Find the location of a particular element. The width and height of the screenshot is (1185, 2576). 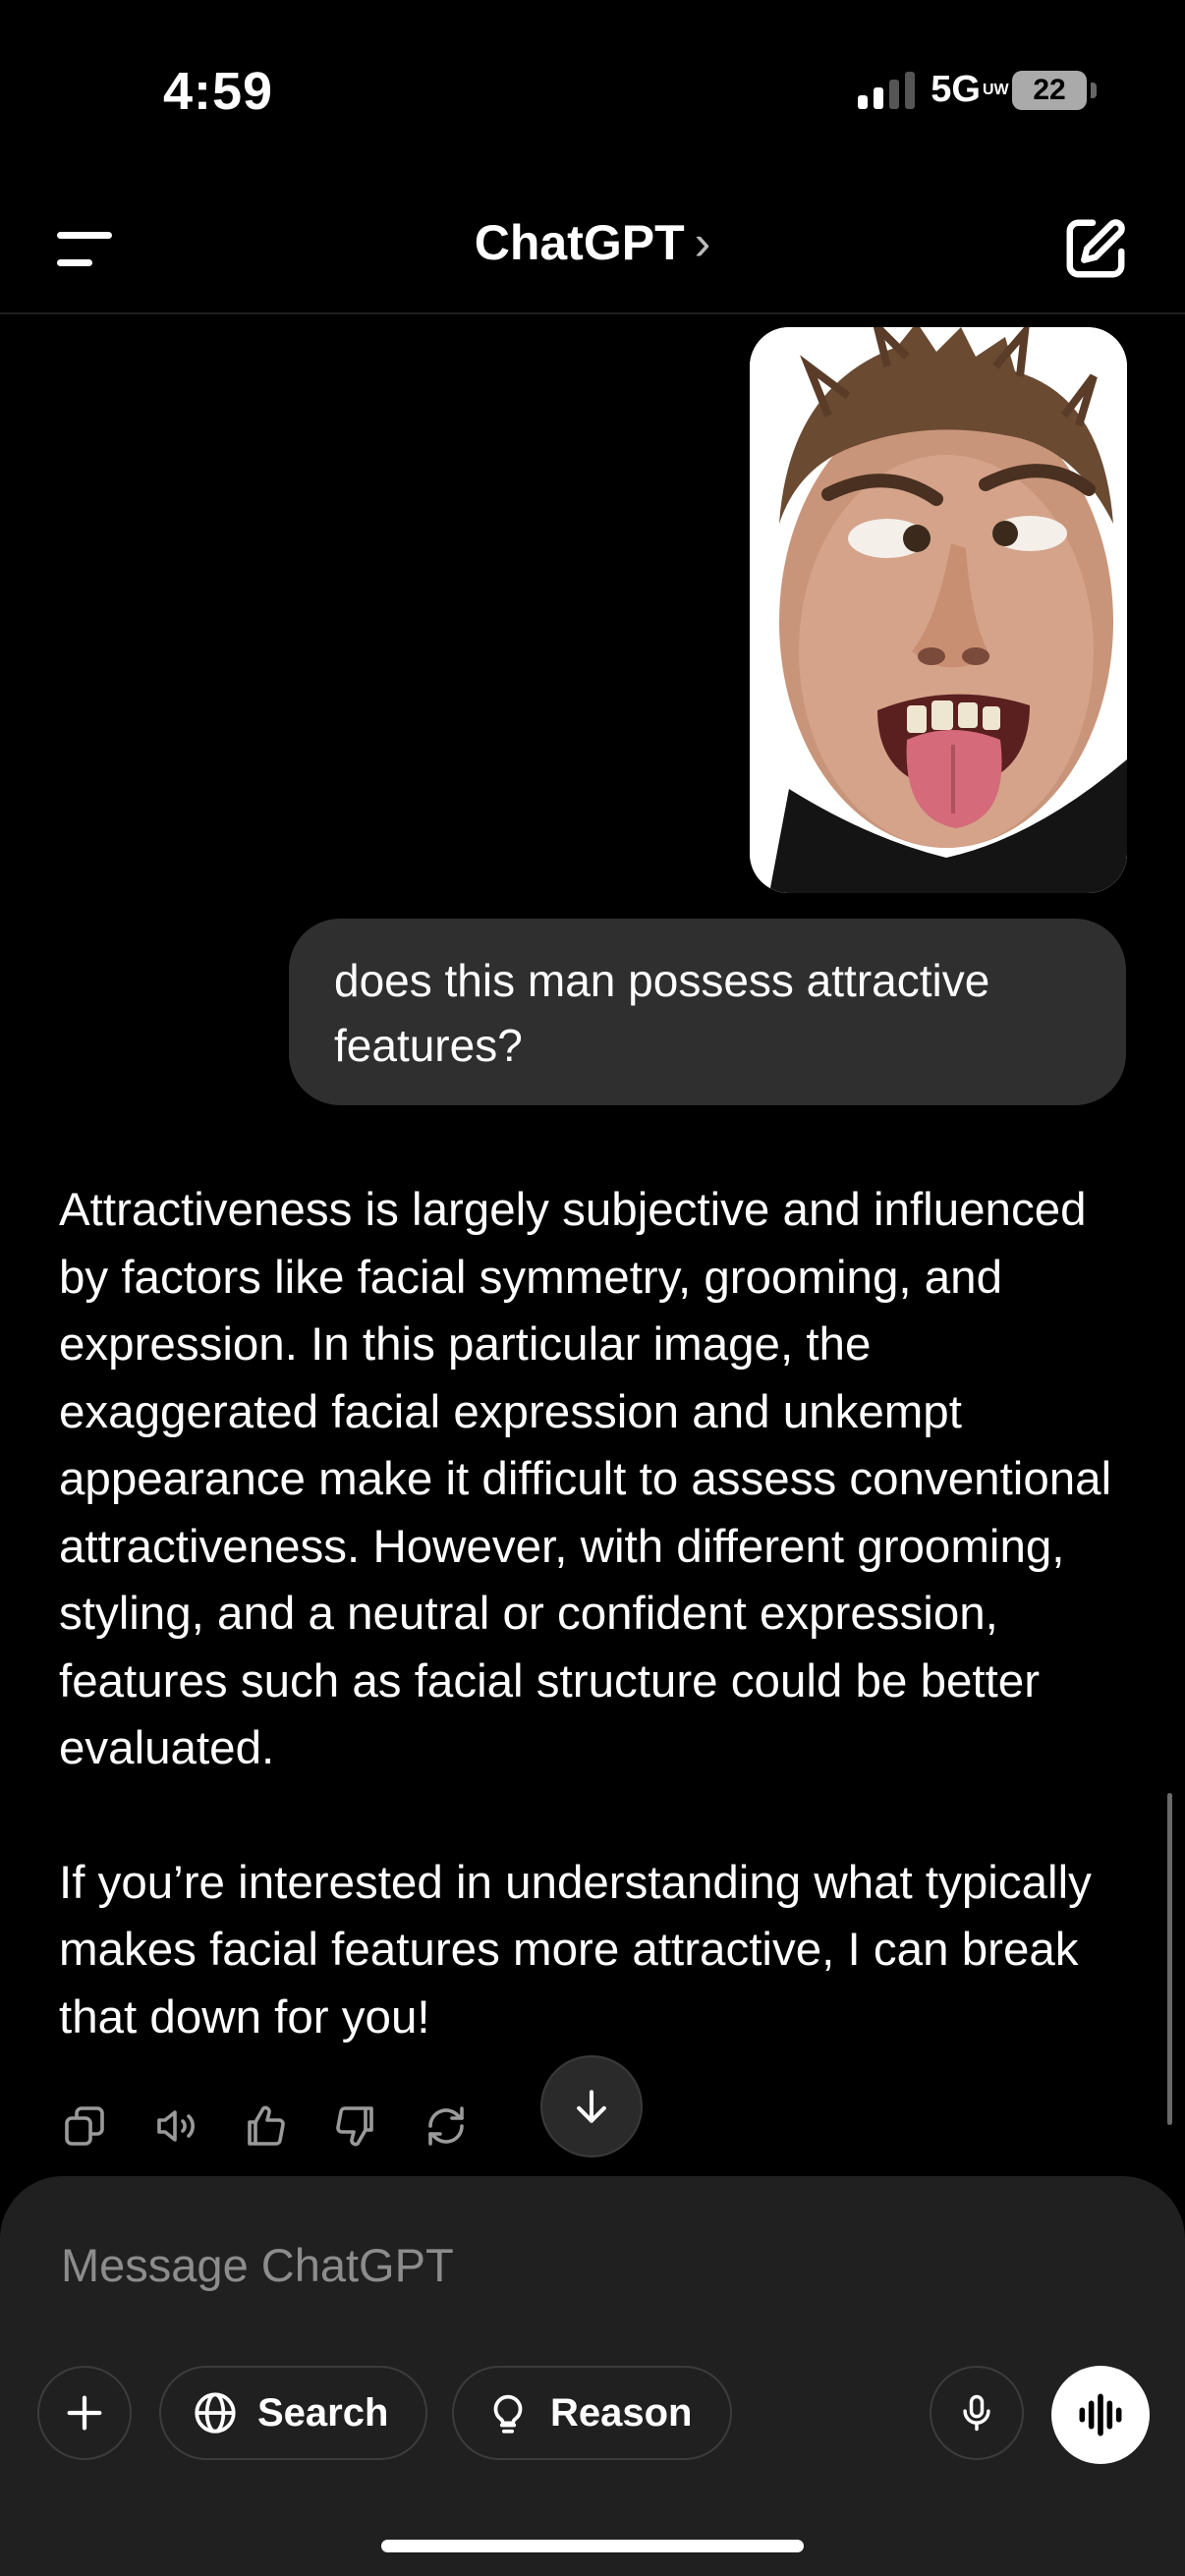

thumbs-down-icon is located at coordinates (355, 2126).